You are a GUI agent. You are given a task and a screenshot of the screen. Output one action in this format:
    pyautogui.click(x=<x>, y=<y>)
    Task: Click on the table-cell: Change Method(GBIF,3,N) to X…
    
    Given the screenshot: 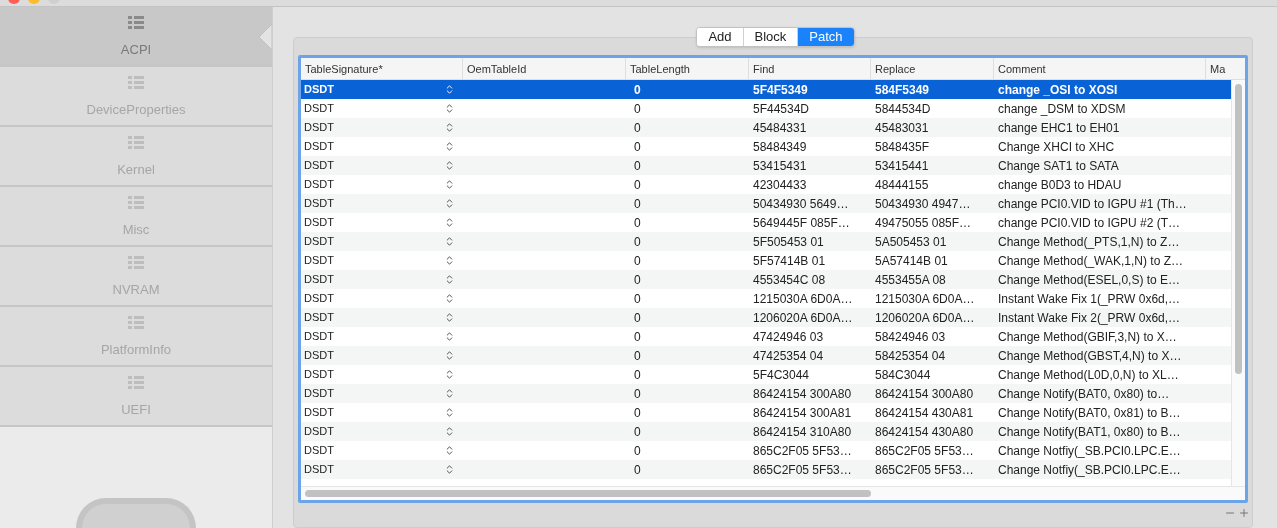 What is the action you would take?
    pyautogui.click(x=1087, y=336)
    